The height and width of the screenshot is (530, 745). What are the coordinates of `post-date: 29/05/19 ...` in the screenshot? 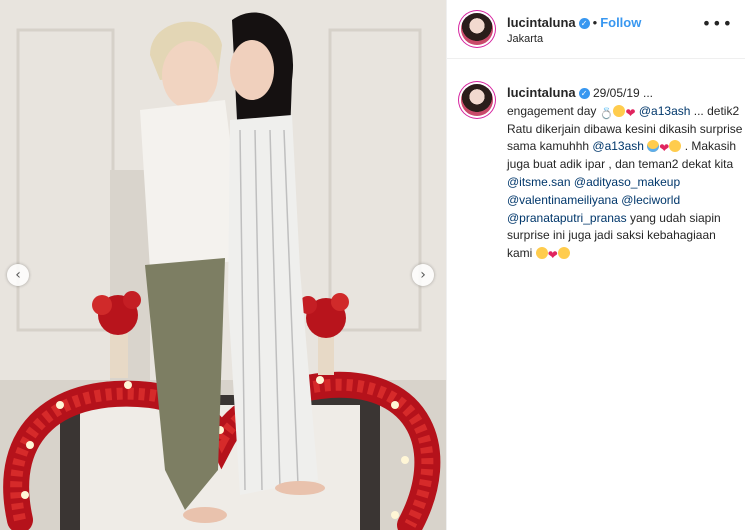 It's located at (623, 93).